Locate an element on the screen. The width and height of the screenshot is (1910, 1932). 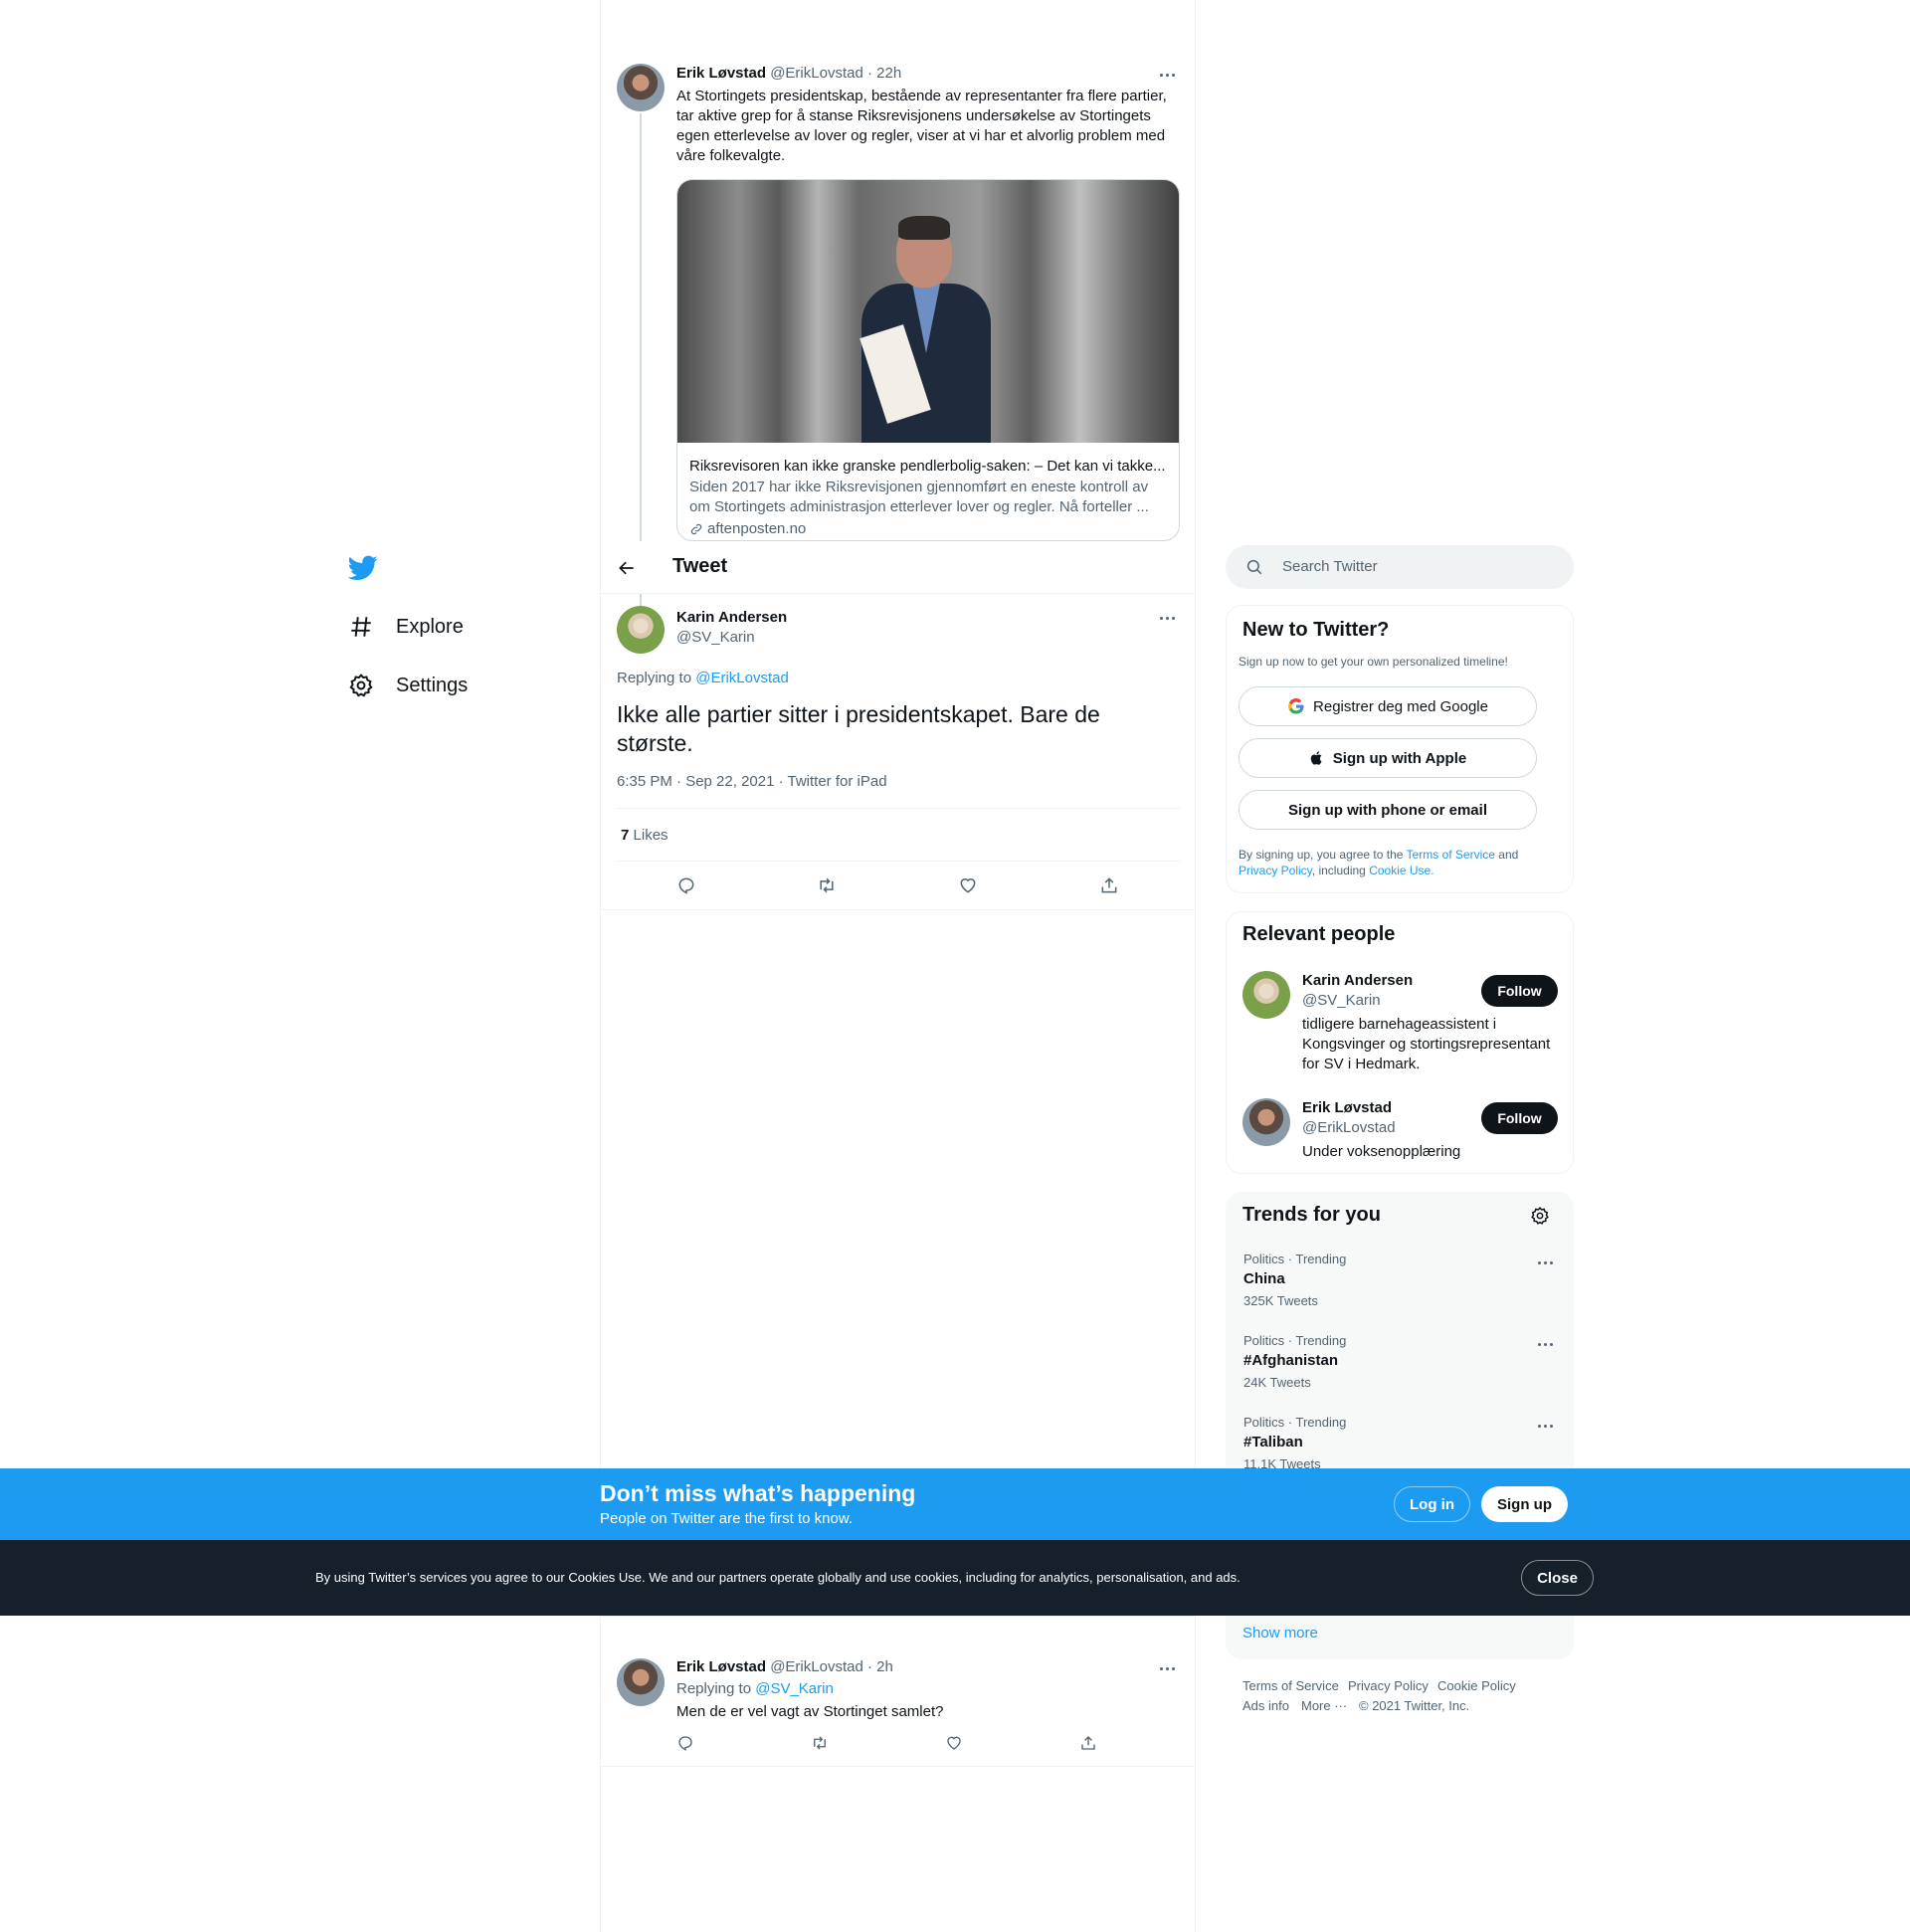
person-name: Karin Andersen is located at coordinates (1357, 980).